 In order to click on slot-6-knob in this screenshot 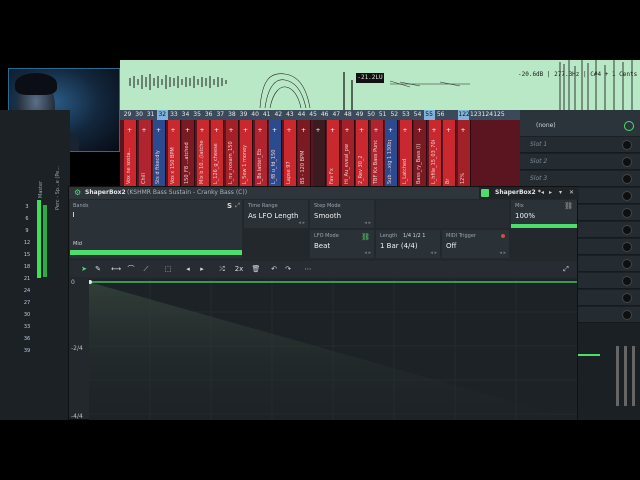, I will do `click(627, 230)`.